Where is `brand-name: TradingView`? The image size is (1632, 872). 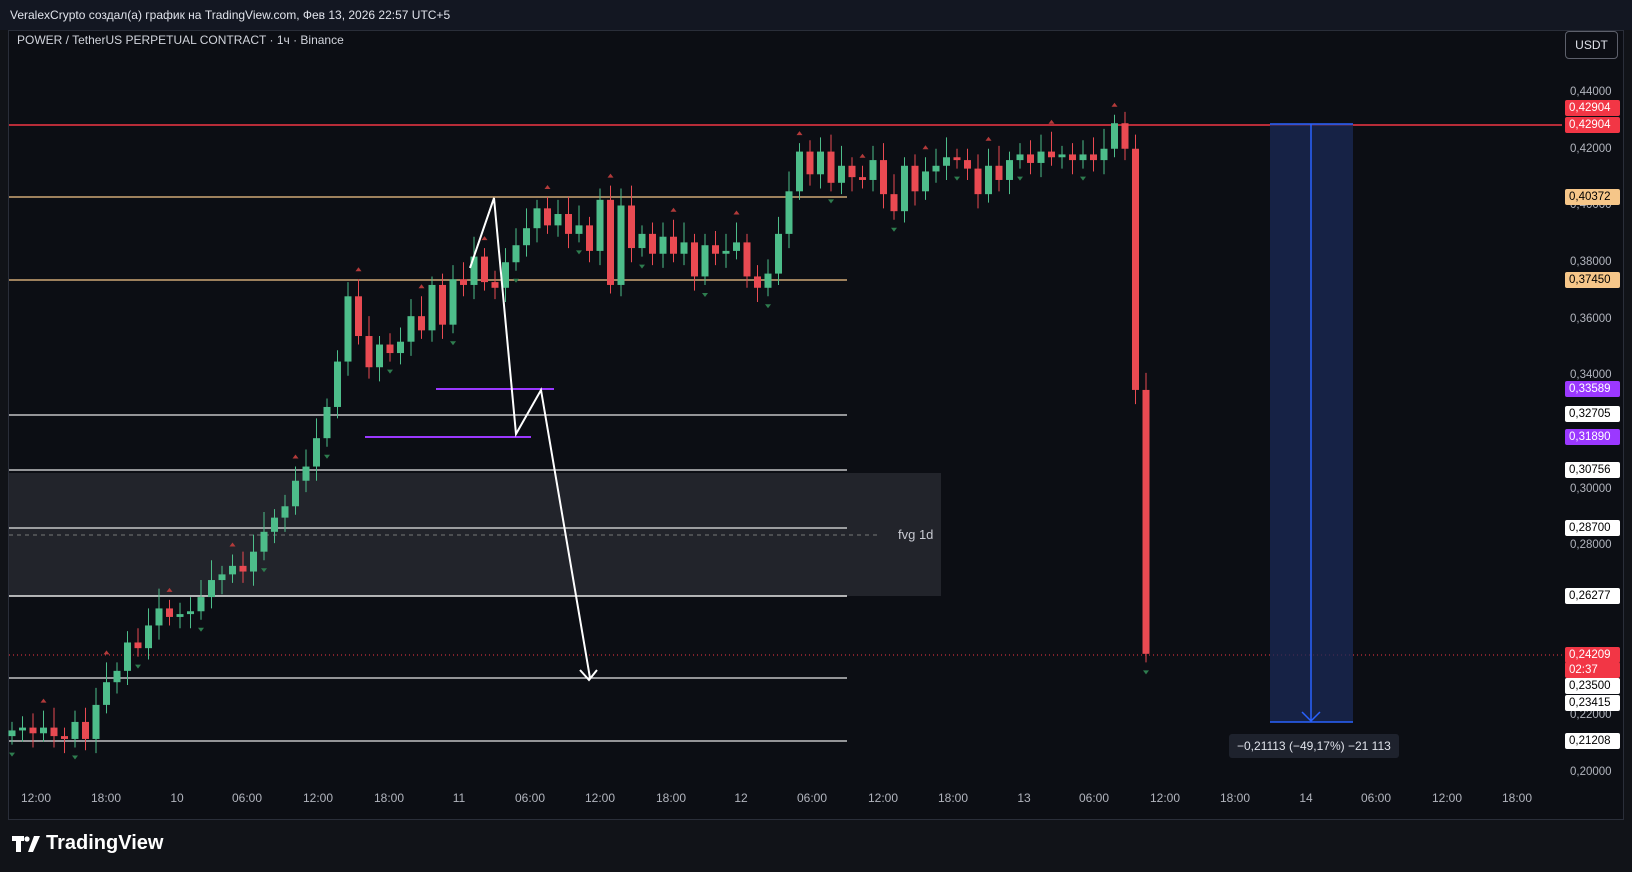
brand-name: TradingView is located at coordinates (105, 843).